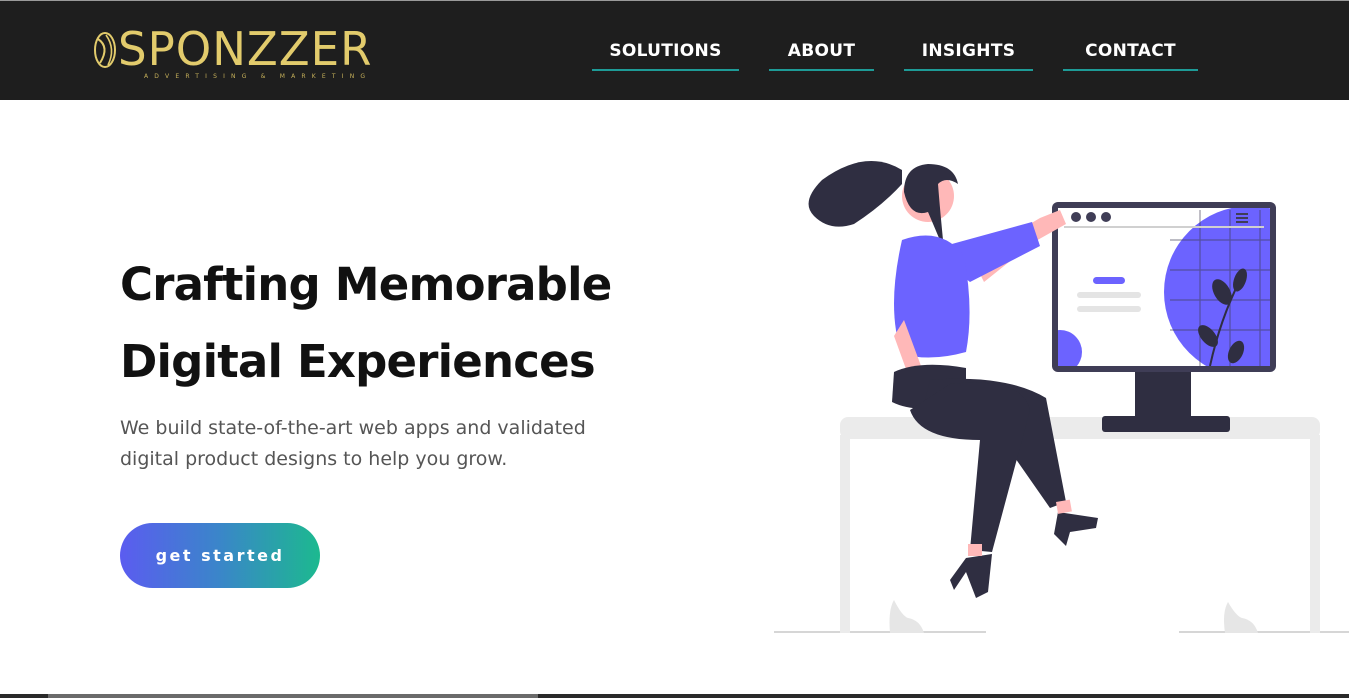  Describe the element at coordinates (220, 555) in the screenshot. I see `get-started-button: get started` at that location.